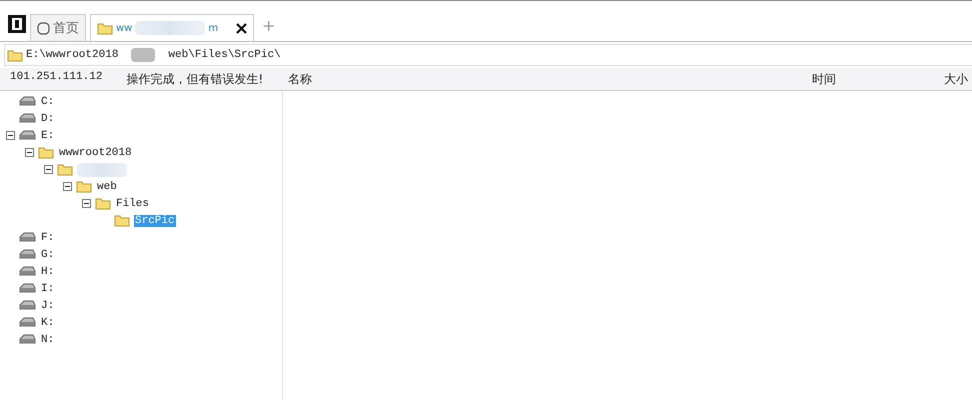 The image size is (972, 400). What do you see at coordinates (48, 254) in the screenshot?
I see `tree-item: G:` at bounding box center [48, 254].